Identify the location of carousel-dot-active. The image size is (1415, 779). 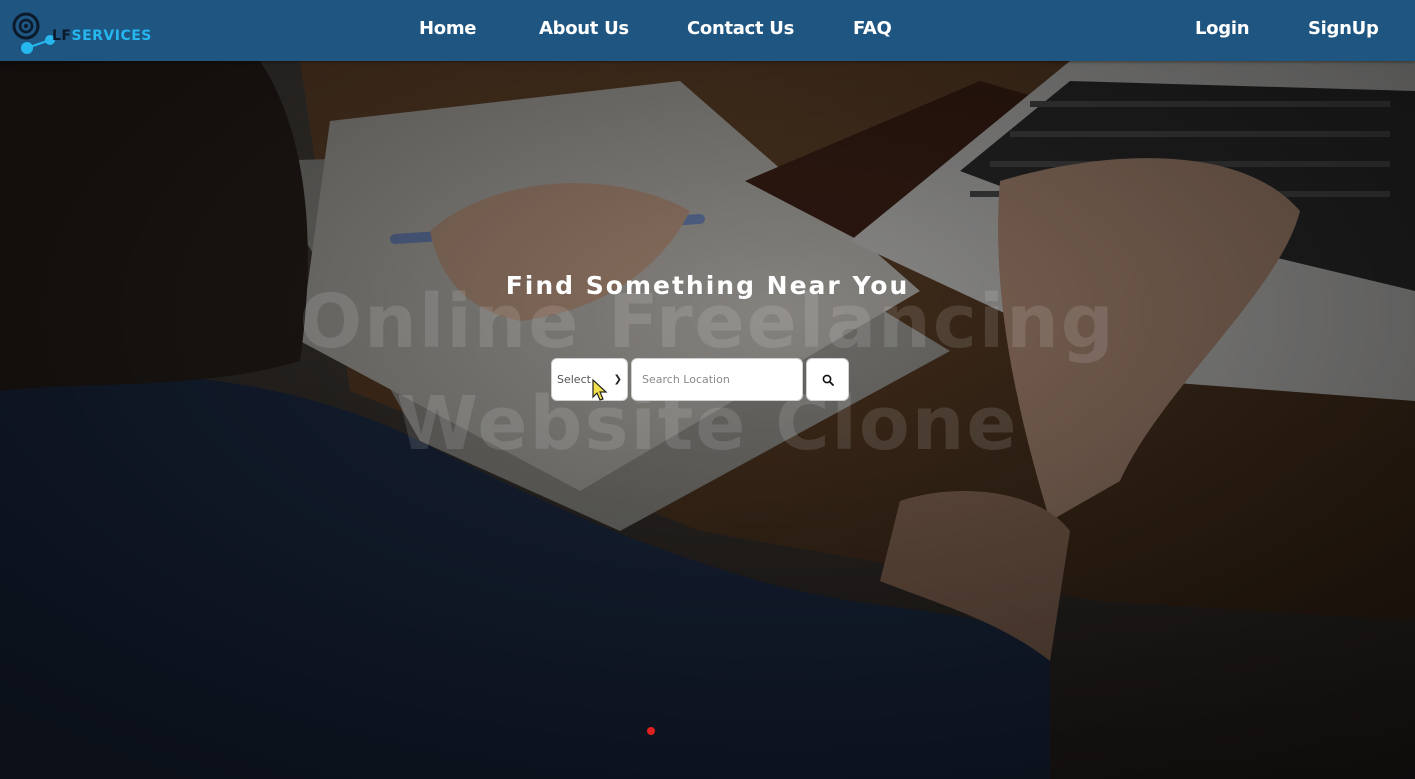
(651, 731).